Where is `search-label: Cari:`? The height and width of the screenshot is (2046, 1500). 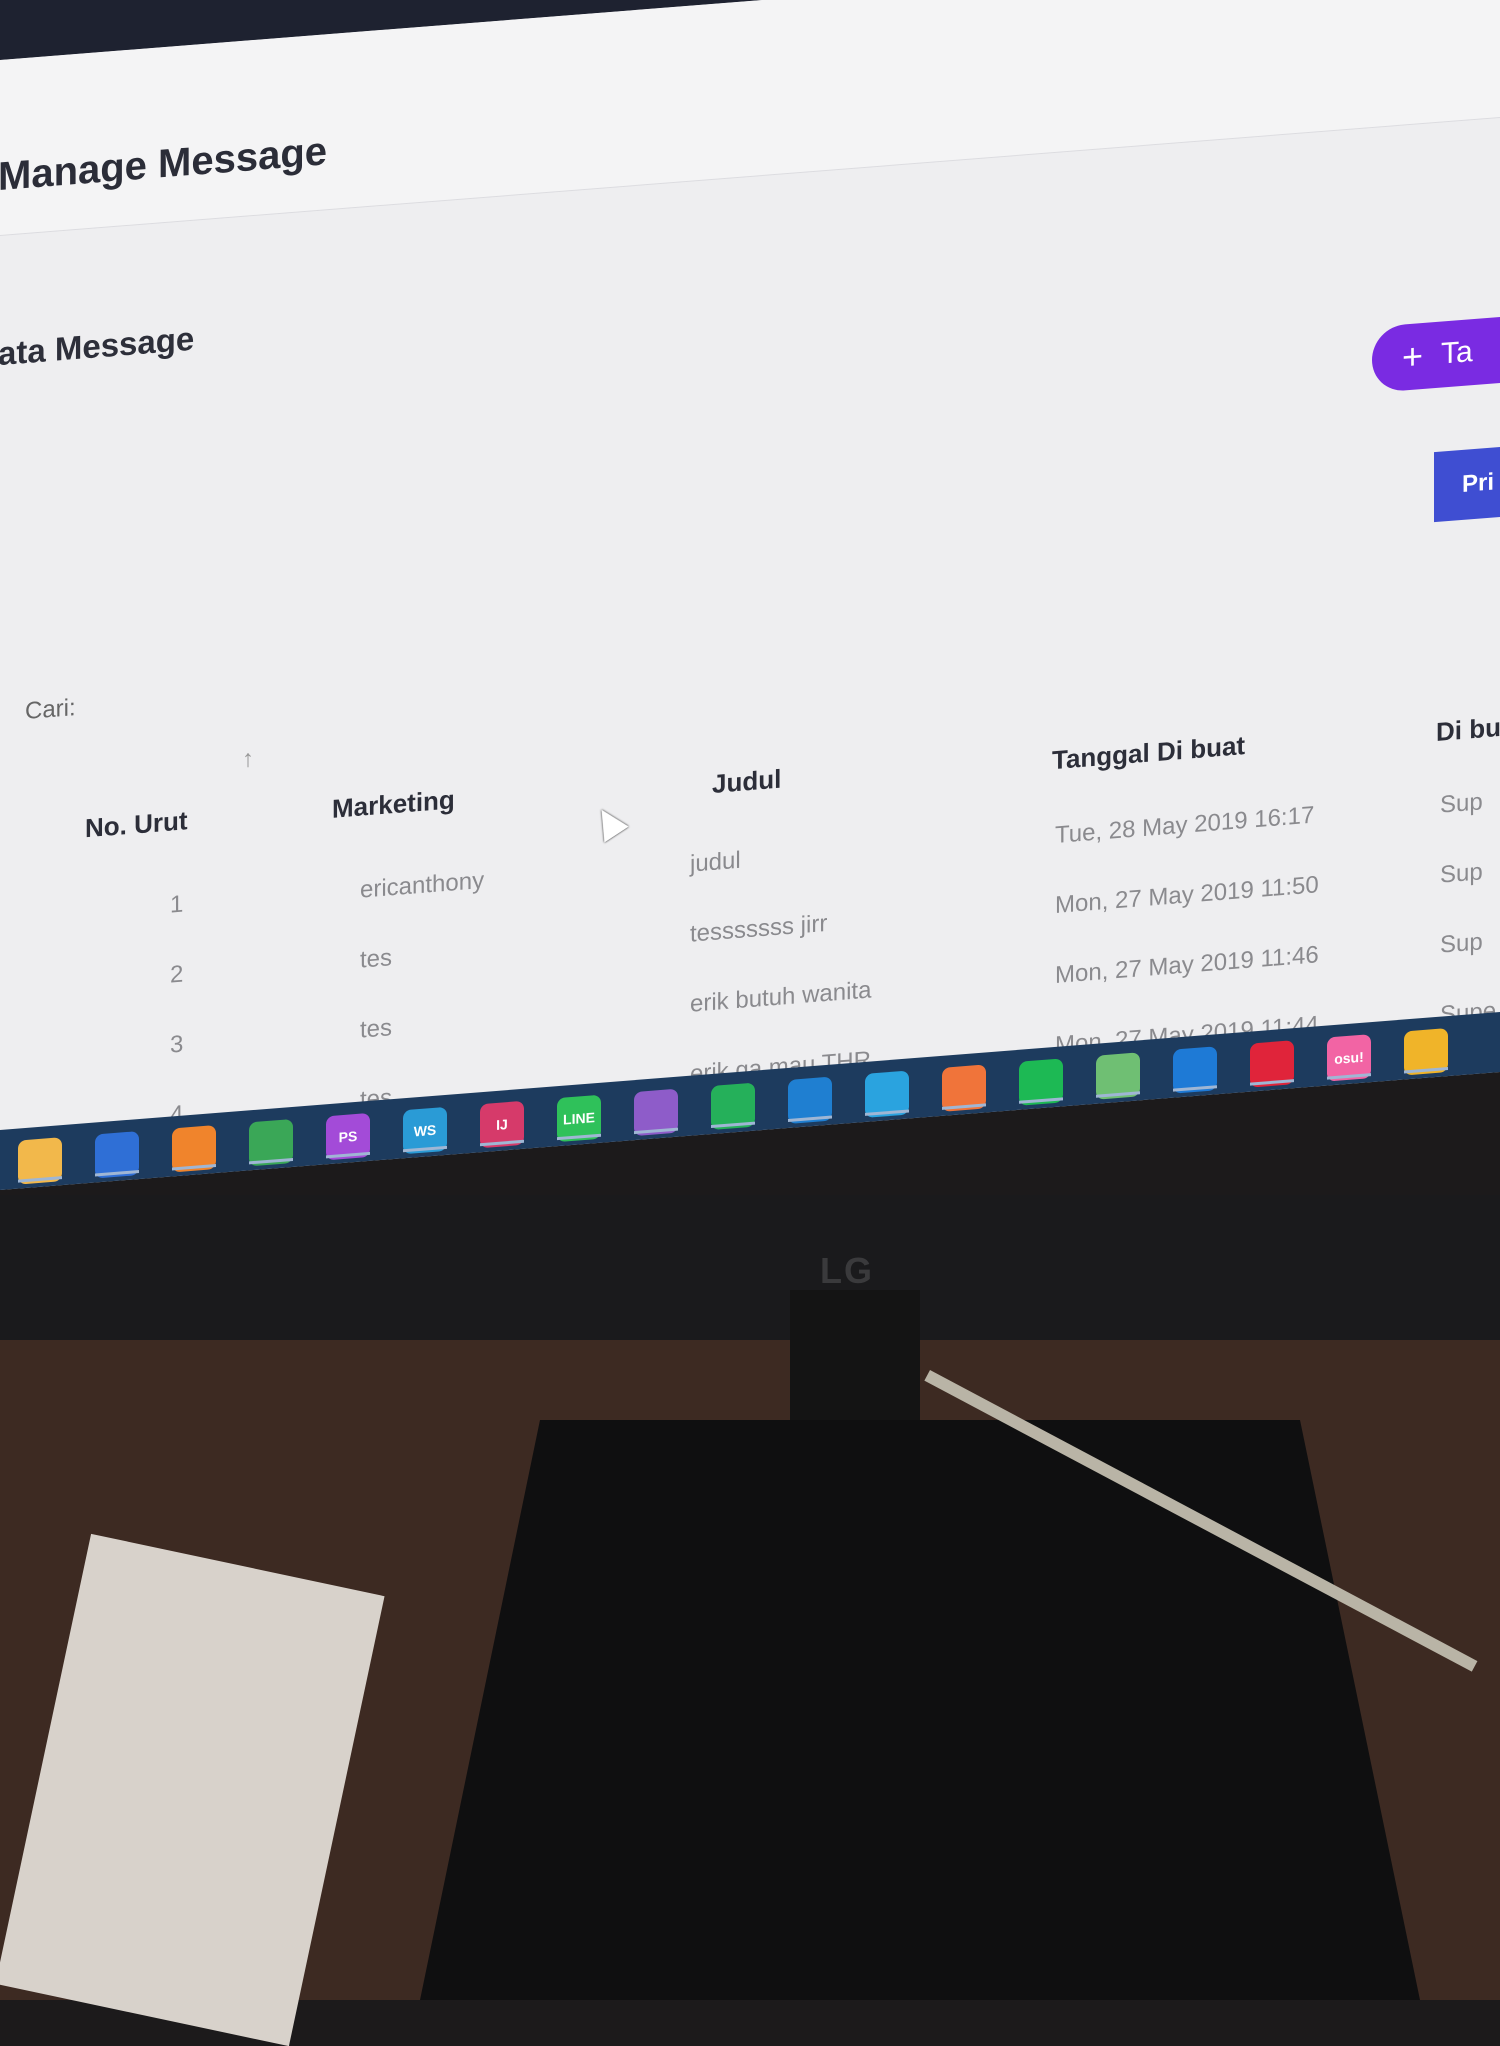
search-label: Cari: is located at coordinates (50, 710).